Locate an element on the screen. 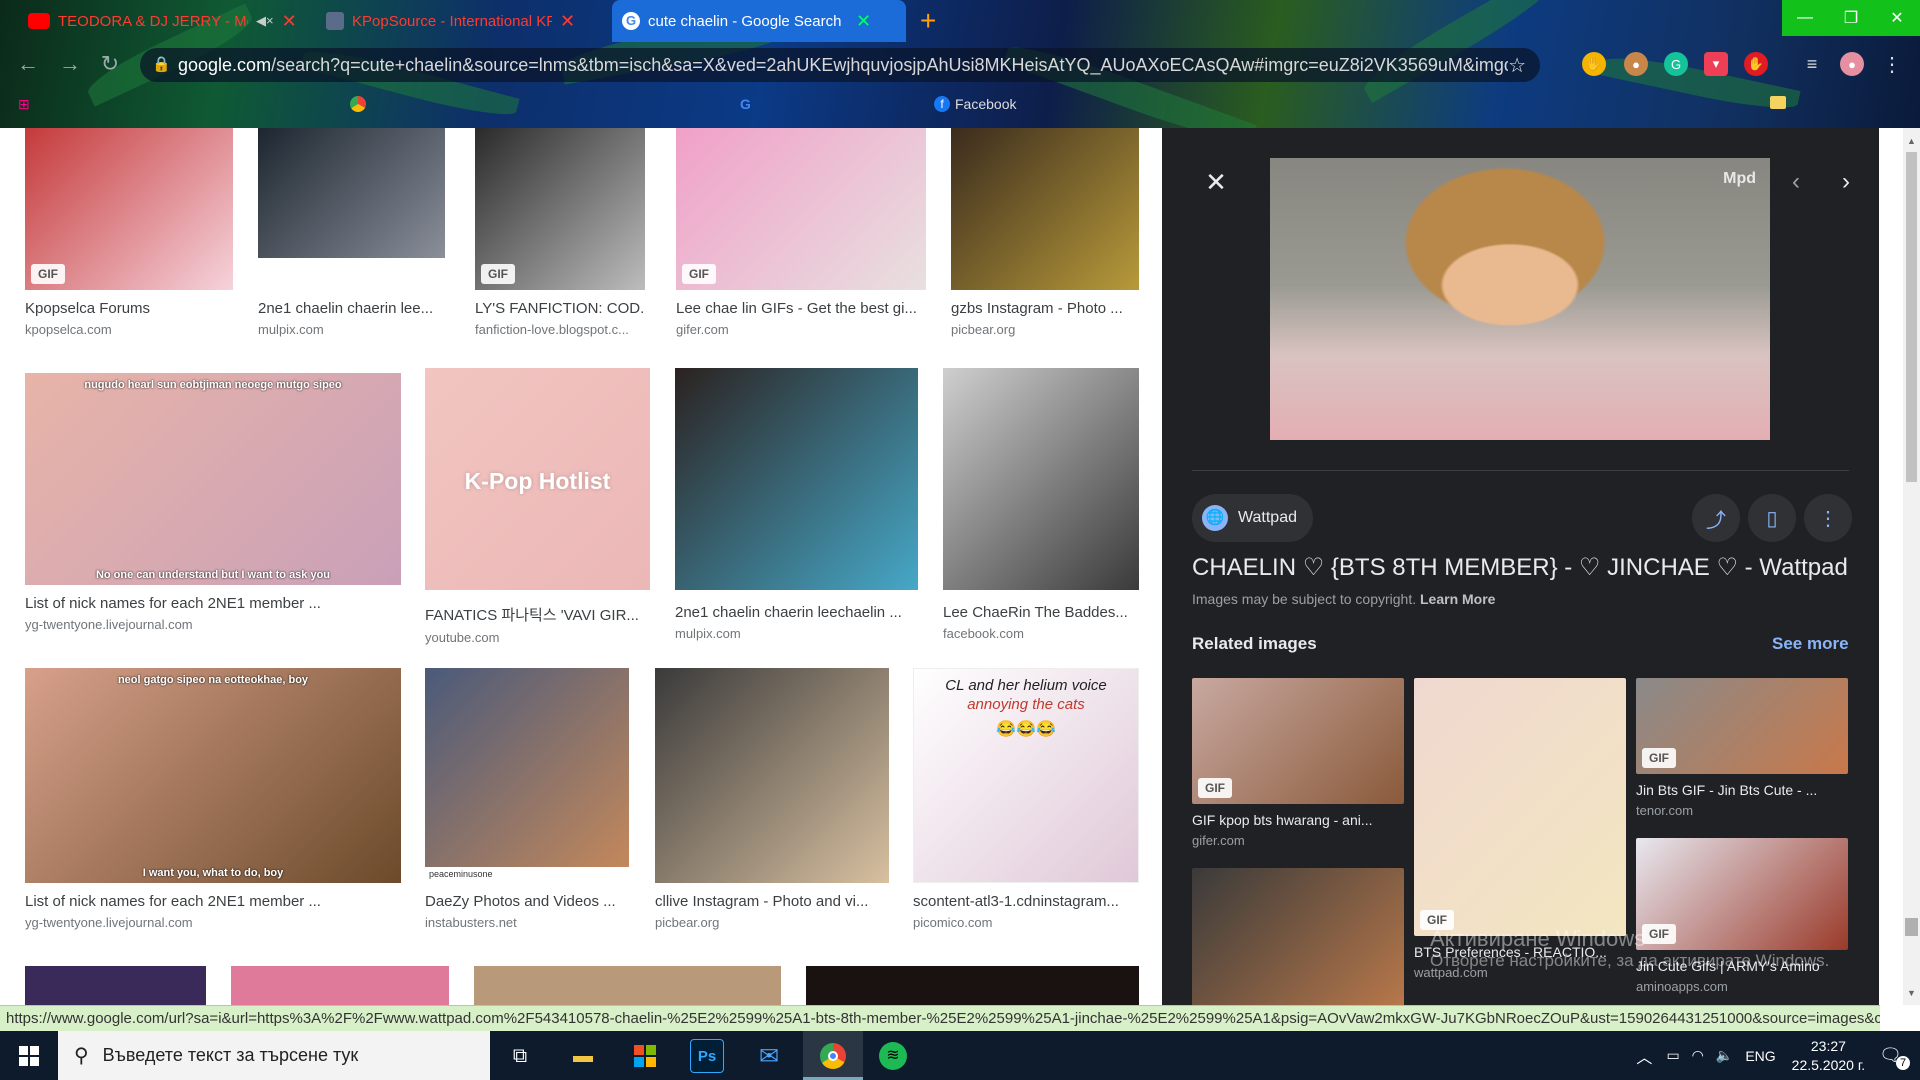 The image size is (1920, 1080). image-result: GIF Kpopselca Forums kpopselca.com is located at coordinates (129, 232).